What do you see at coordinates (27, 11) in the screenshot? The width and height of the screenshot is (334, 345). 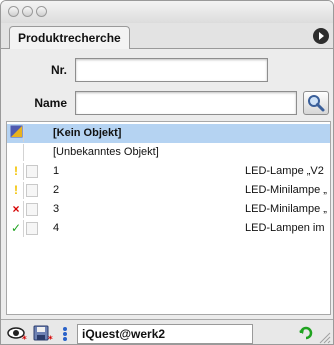 I see `minimize-window-button` at bounding box center [27, 11].